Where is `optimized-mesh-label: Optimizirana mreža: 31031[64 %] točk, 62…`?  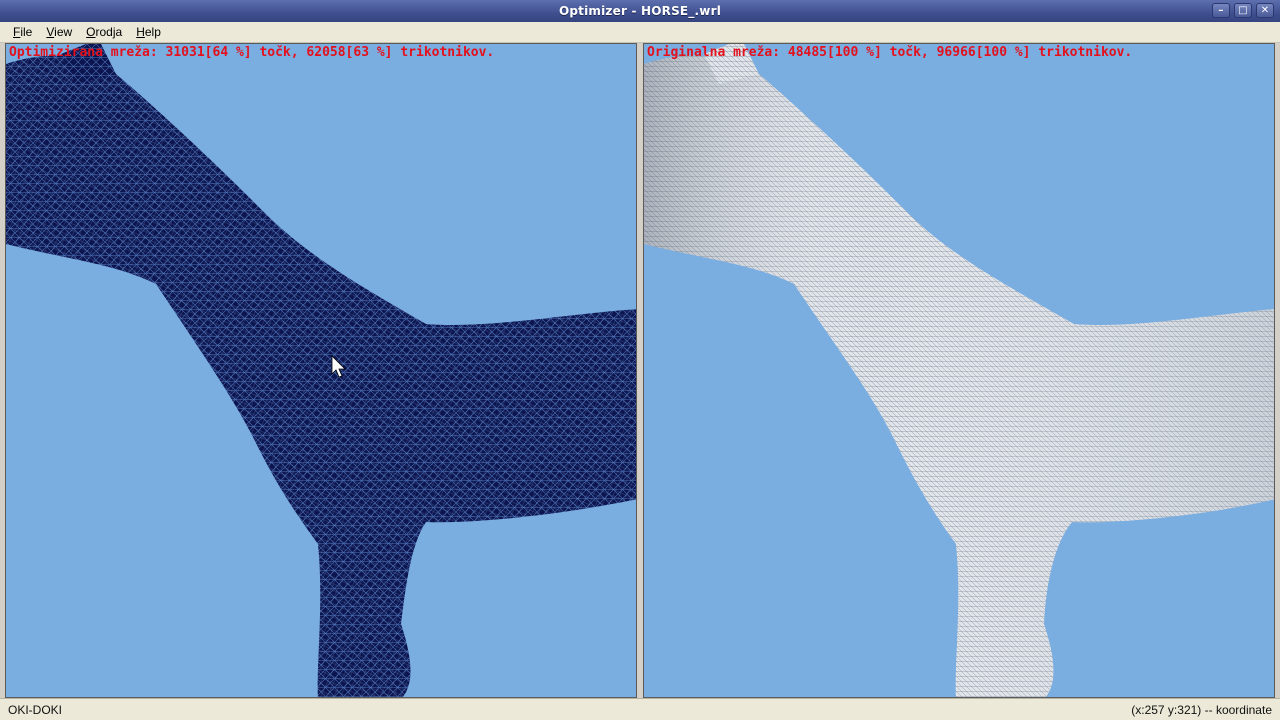 optimized-mesh-label: Optimizirana mreža: 31031[64 %] točk, 62… is located at coordinates (252, 52).